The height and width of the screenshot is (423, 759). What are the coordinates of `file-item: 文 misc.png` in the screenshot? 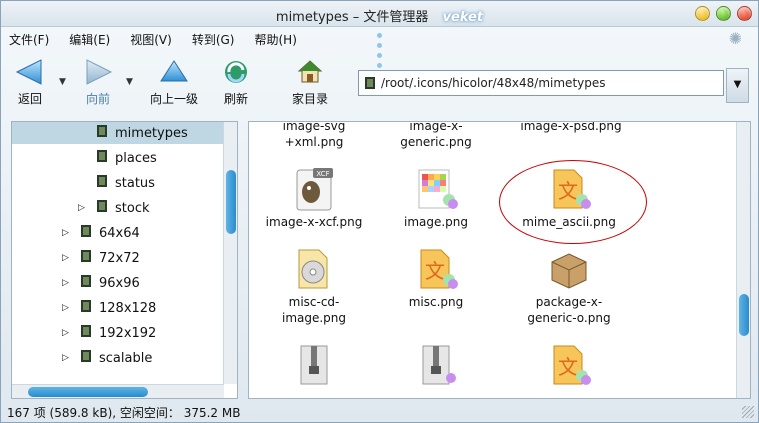 It's located at (436, 277).